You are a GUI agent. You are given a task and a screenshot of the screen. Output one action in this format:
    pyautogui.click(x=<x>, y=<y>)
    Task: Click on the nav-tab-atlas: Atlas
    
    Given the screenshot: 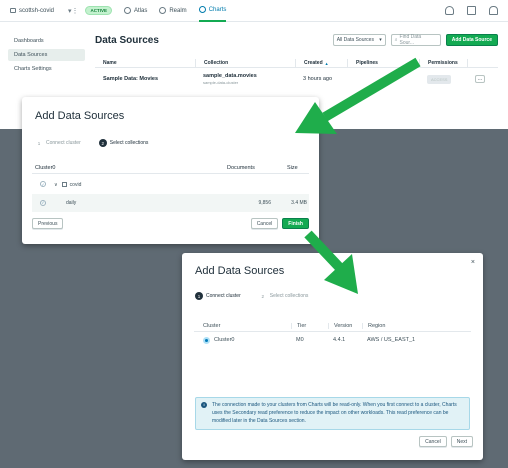 What is the action you would take?
    pyautogui.click(x=135, y=11)
    